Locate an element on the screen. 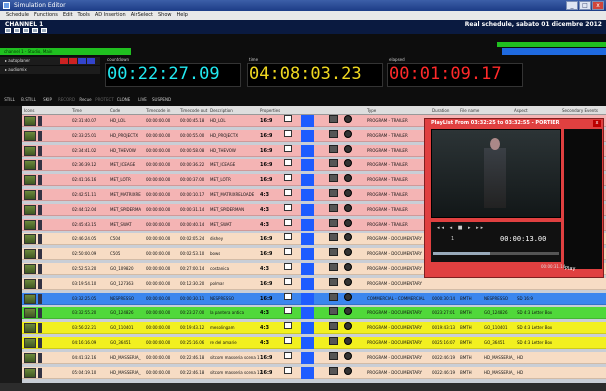  menu-ad-insertion: AD Insertion is located at coordinates (110, 15).